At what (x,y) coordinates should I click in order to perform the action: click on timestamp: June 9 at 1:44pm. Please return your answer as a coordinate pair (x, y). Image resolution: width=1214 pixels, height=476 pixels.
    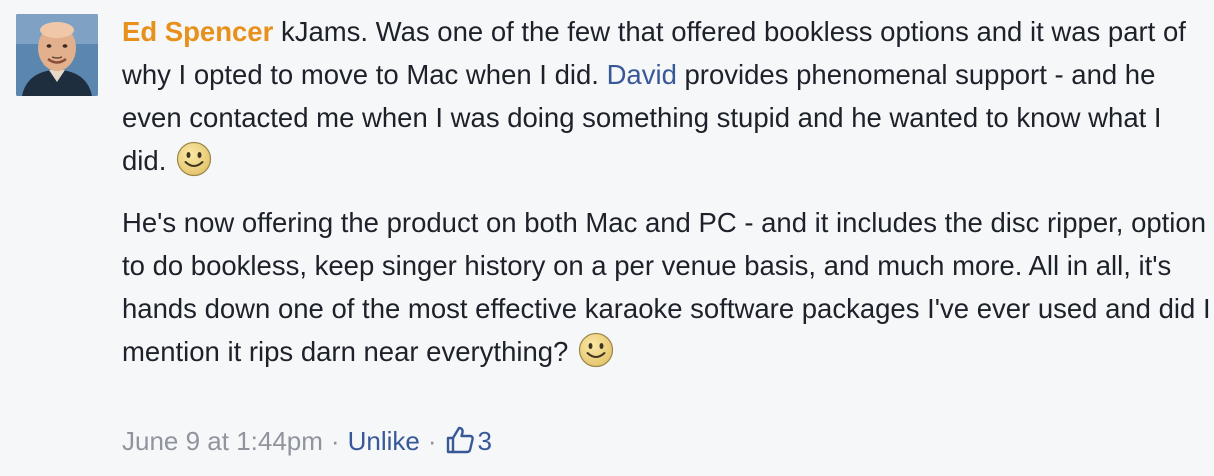
    Looking at the image, I should click on (222, 441).